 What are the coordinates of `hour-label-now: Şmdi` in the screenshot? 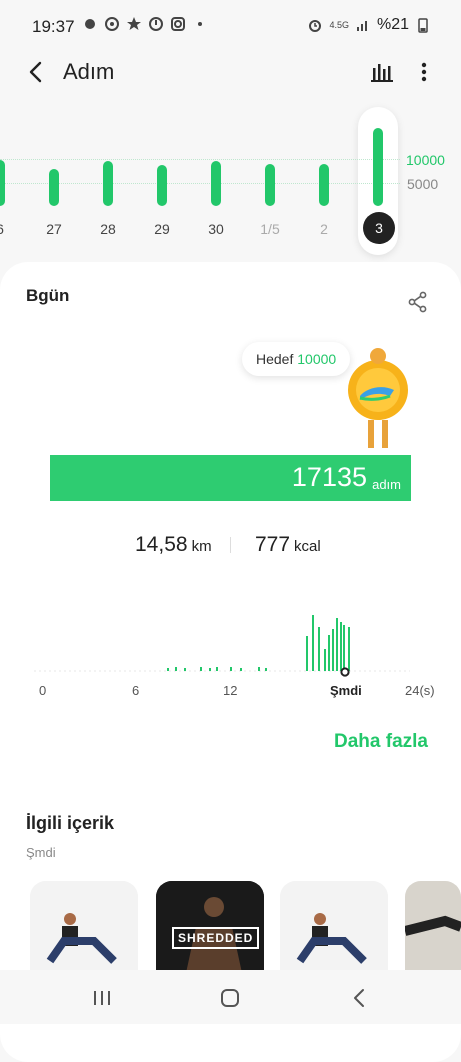 It's located at (346, 690).